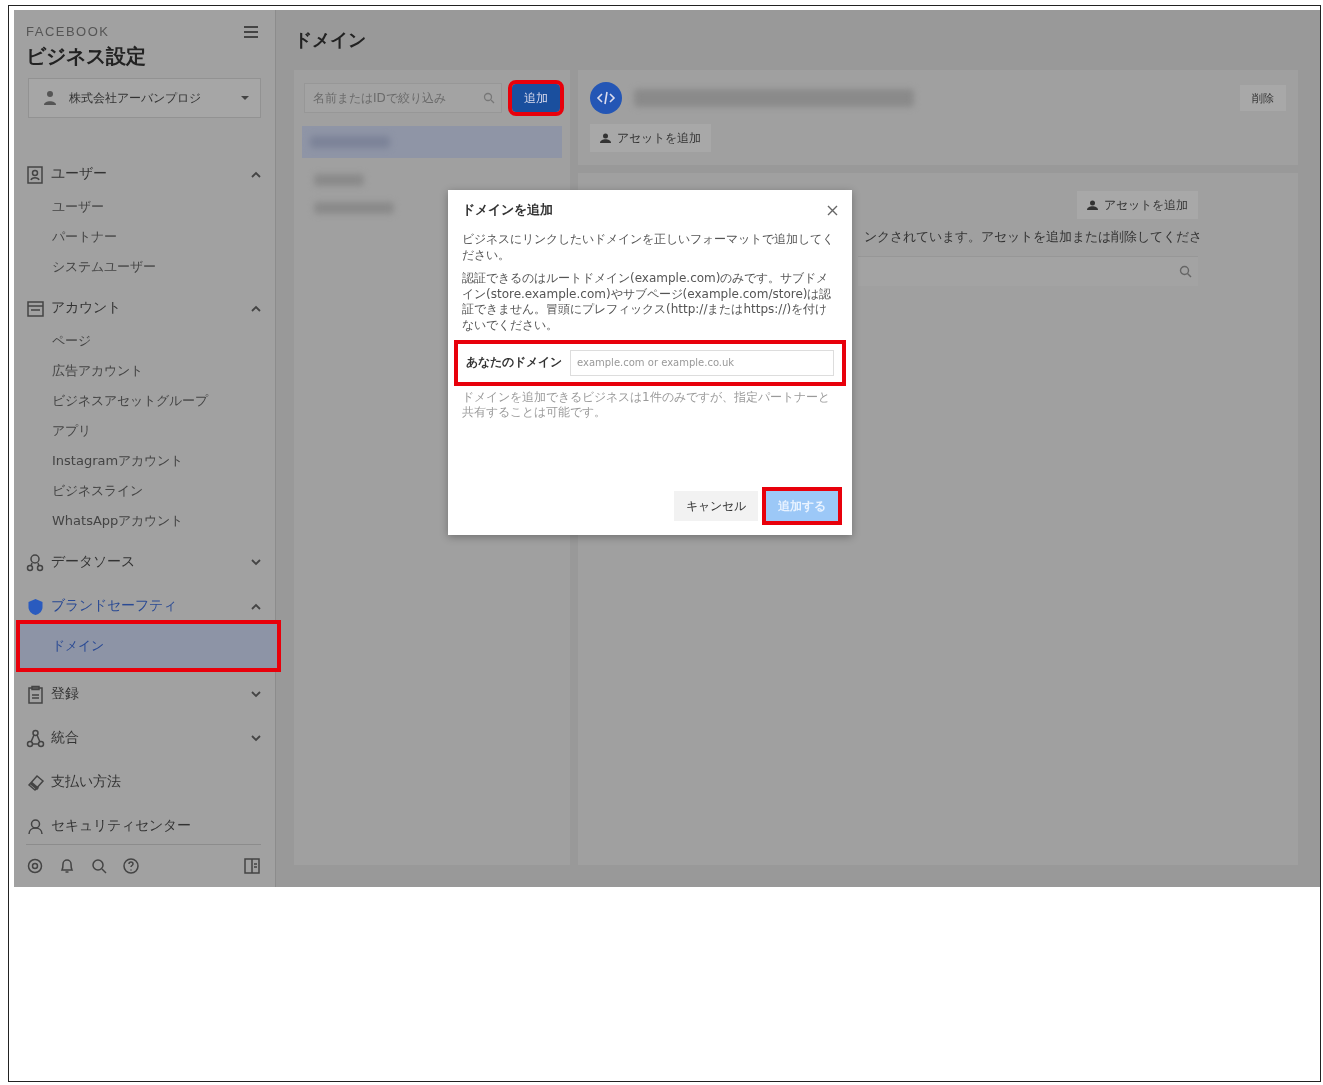  What do you see at coordinates (252, 866) in the screenshot?
I see `panel-toggle-icon` at bounding box center [252, 866].